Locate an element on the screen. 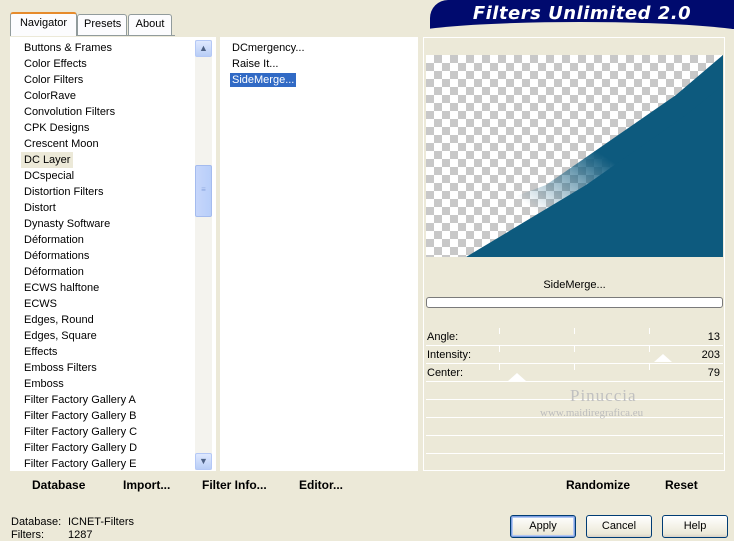  cancel-button: Cancel is located at coordinates (619, 526).